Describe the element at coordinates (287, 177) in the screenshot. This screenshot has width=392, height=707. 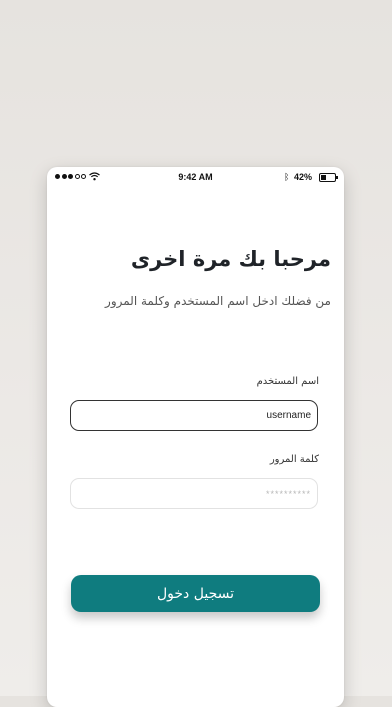
I see `bluetooth-icon: ᛒ` at that location.